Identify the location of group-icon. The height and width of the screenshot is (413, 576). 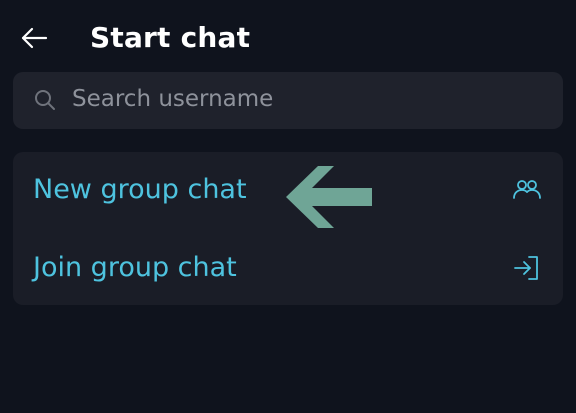
(527, 189).